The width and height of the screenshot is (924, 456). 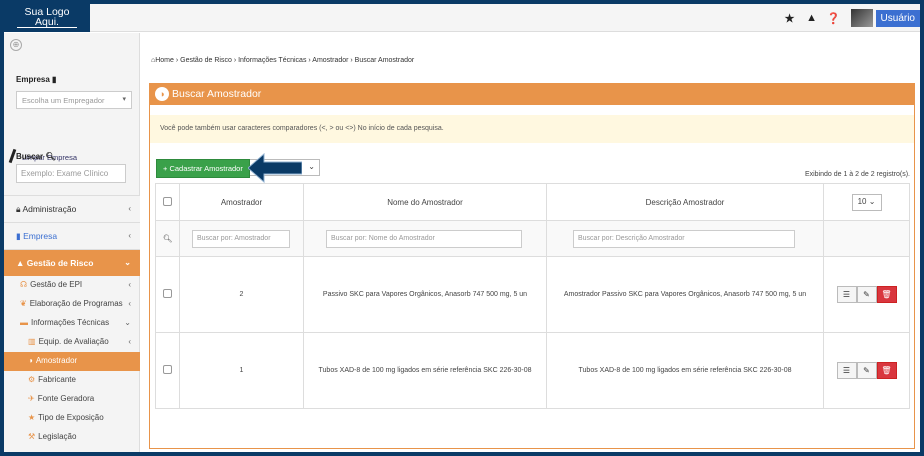 What do you see at coordinates (425, 202) in the screenshot?
I see `column-header: Nome do Amostrador` at bounding box center [425, 202].